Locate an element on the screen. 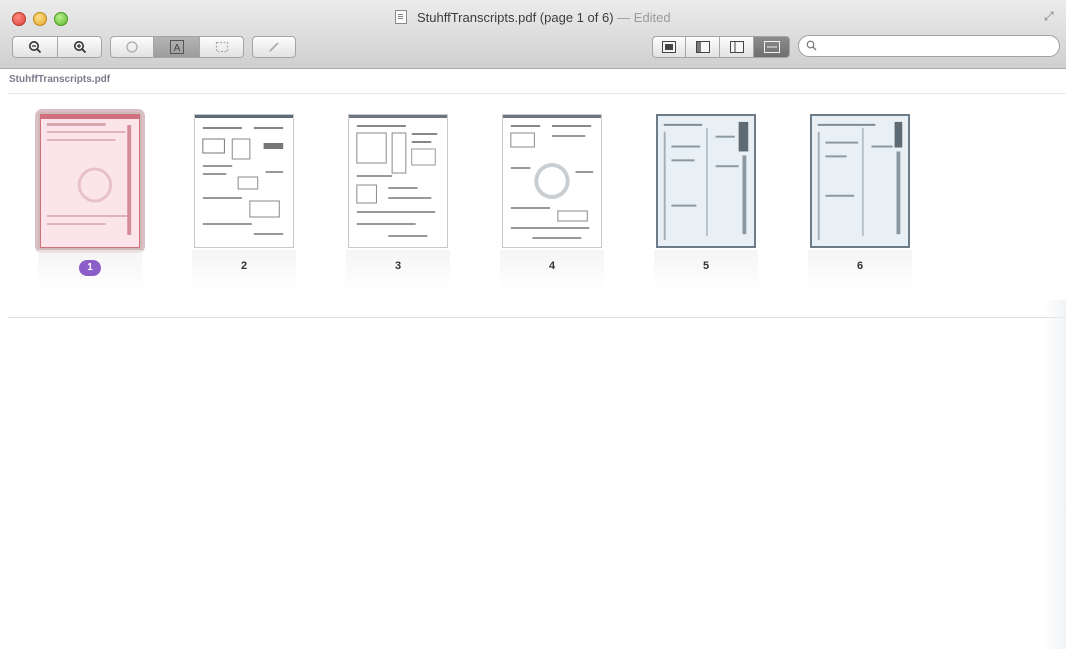 The width and height of the screenshot is (1066, 649). selected-page-badge: 1 is located at coordinates (90, 268).